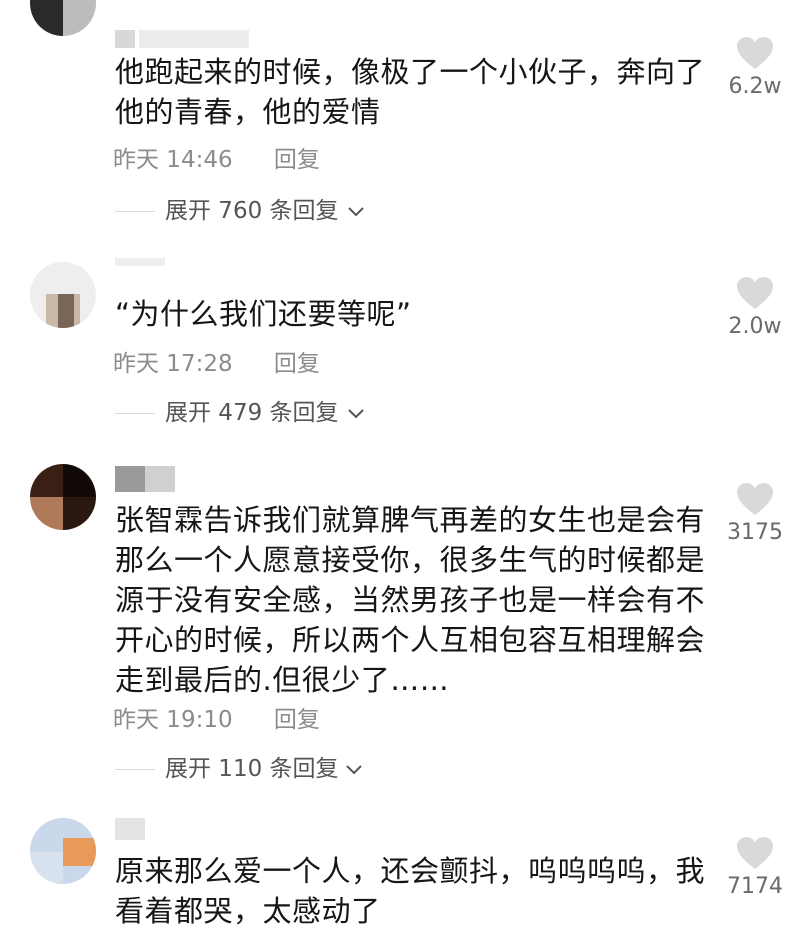  I want to click on comment-time: 昨天 14:46, so click(173, 160).